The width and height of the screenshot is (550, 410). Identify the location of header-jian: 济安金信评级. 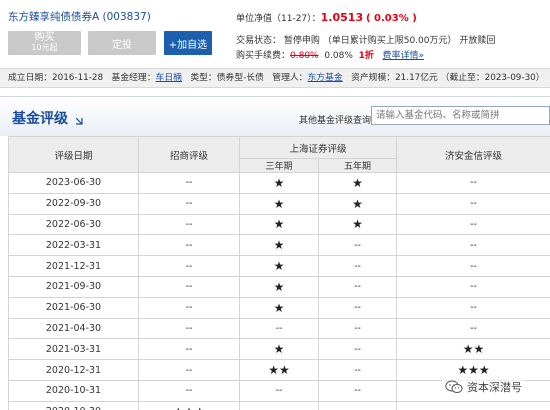
(473, 154).